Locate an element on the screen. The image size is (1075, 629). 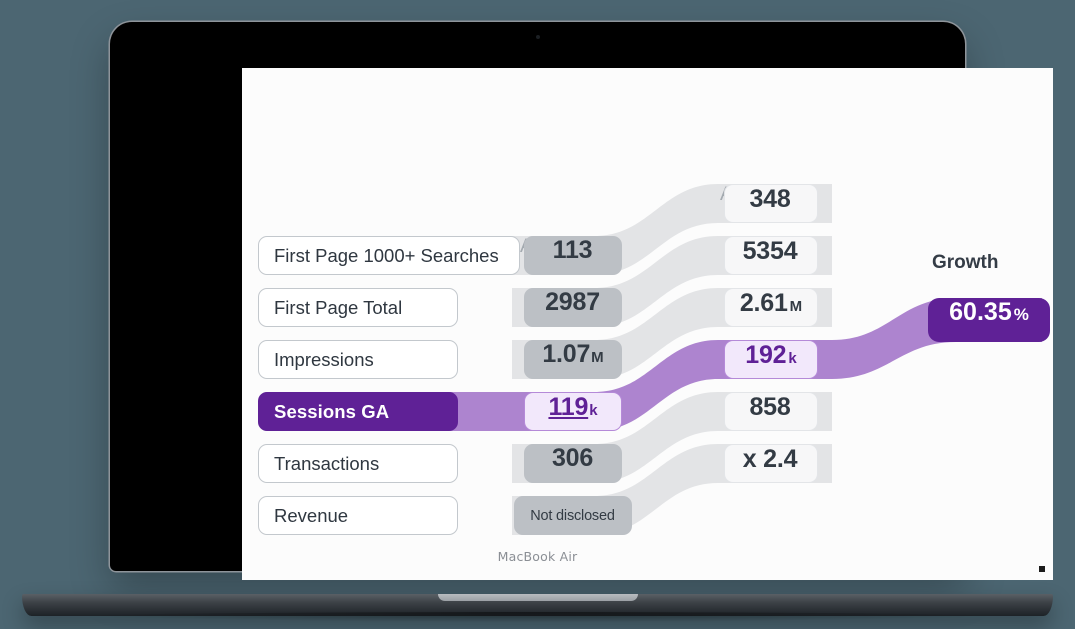
laptop-brand-label: MacBook Air is located at coordinates (537, 556).